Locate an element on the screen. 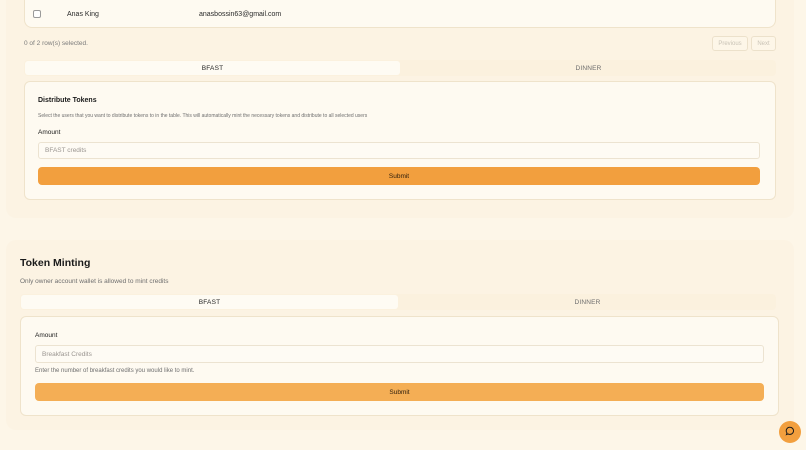 This screenshot has height=450, width=806. breakfast-credits-input is located at coordinates (399, 354).